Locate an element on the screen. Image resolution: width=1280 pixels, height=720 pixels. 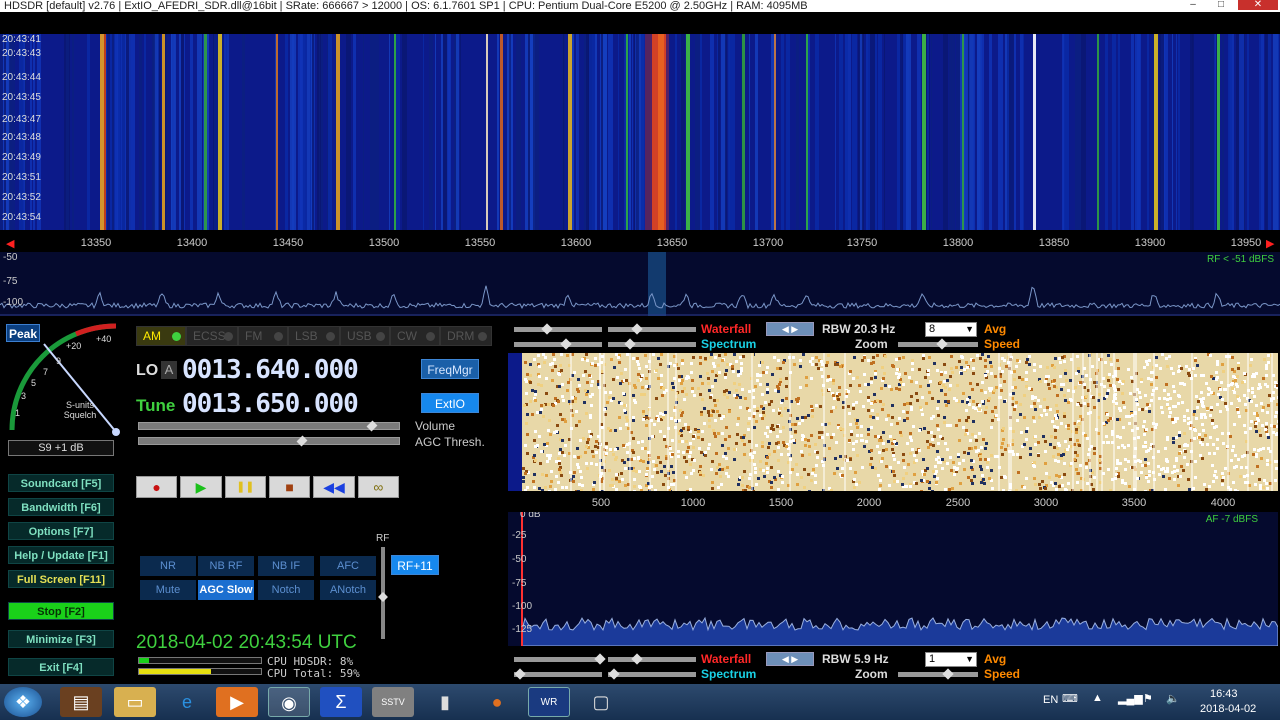
audio-waterfall is located at coordinates (893, 422).